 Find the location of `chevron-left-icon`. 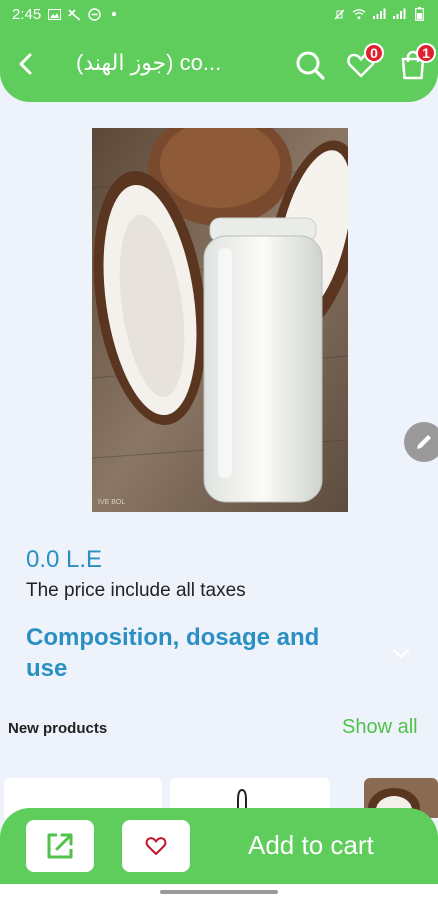

chevron-left-icon is located at coordinates (25, 64).